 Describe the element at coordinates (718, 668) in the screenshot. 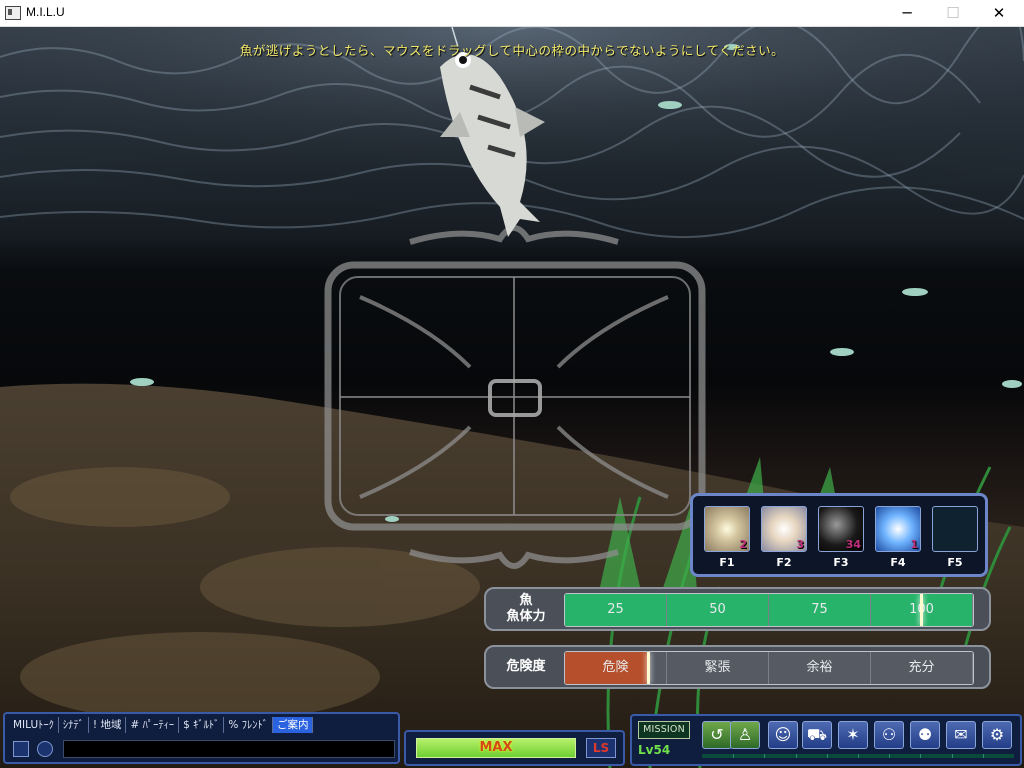

I see `danger-segment: 緊張` at that location.